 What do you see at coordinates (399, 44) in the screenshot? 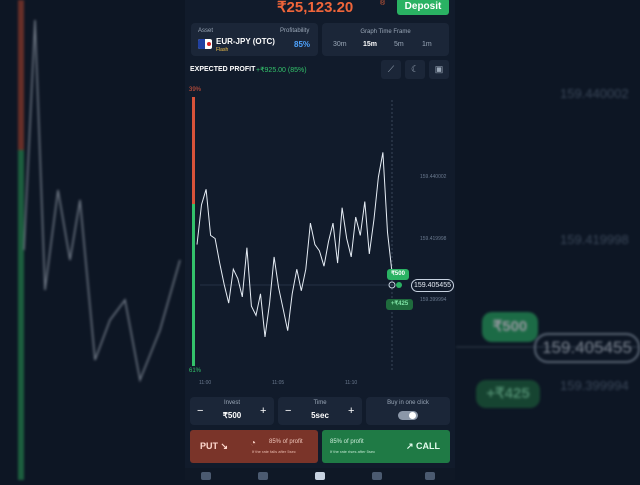
I see `timeframe-option: 5m` at bounding box center [399, 44].